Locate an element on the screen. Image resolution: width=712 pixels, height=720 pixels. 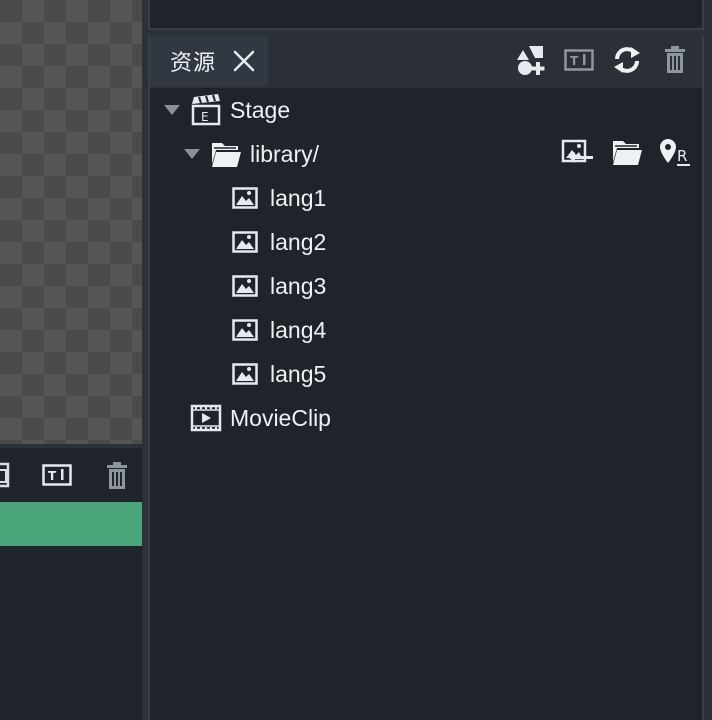
left-toolbar: T is located at coordinates (71, 472).